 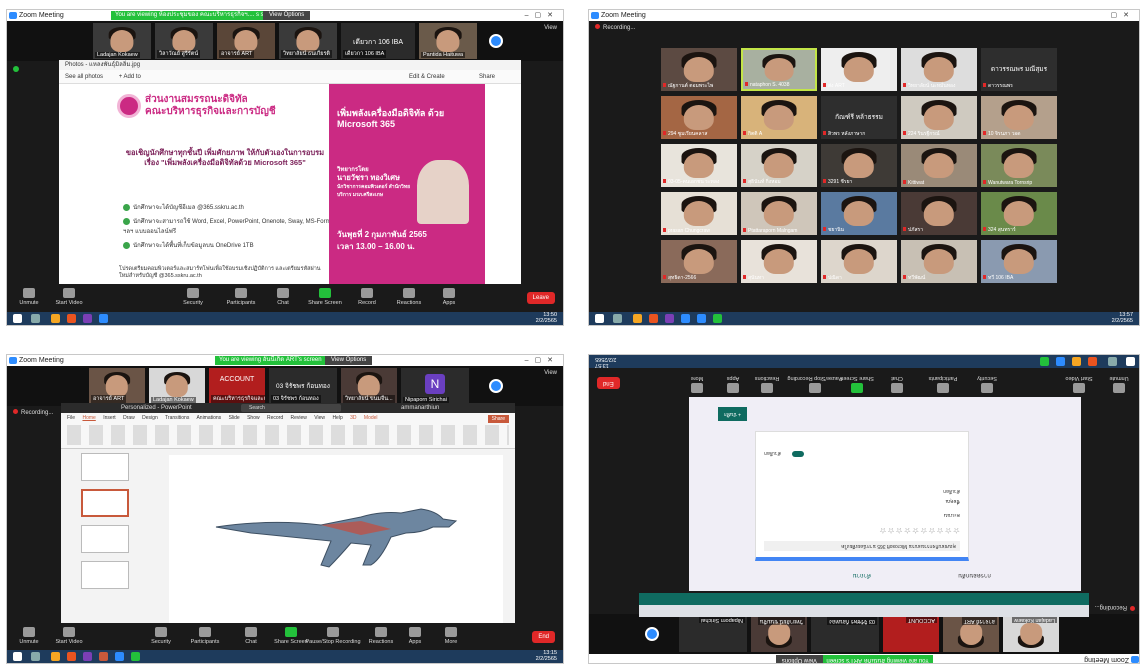 I want to click on onenote-icon, so click(x=87, y=656).